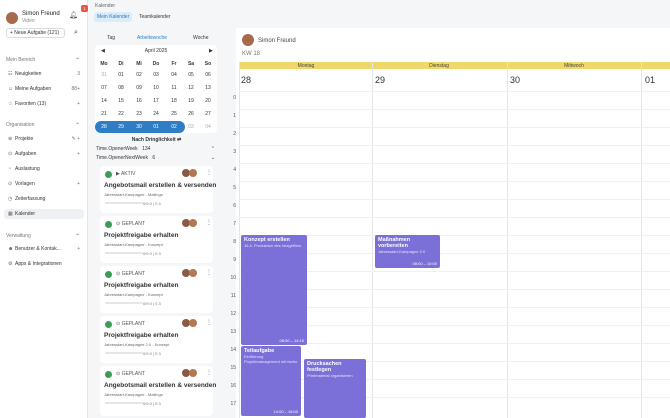 The height and width of the screenshot is (418, 670). What do you see at coordinates (111, 38) in the screenshot?
I see `tab-tag: Tag` at bounding box center [111, 38].